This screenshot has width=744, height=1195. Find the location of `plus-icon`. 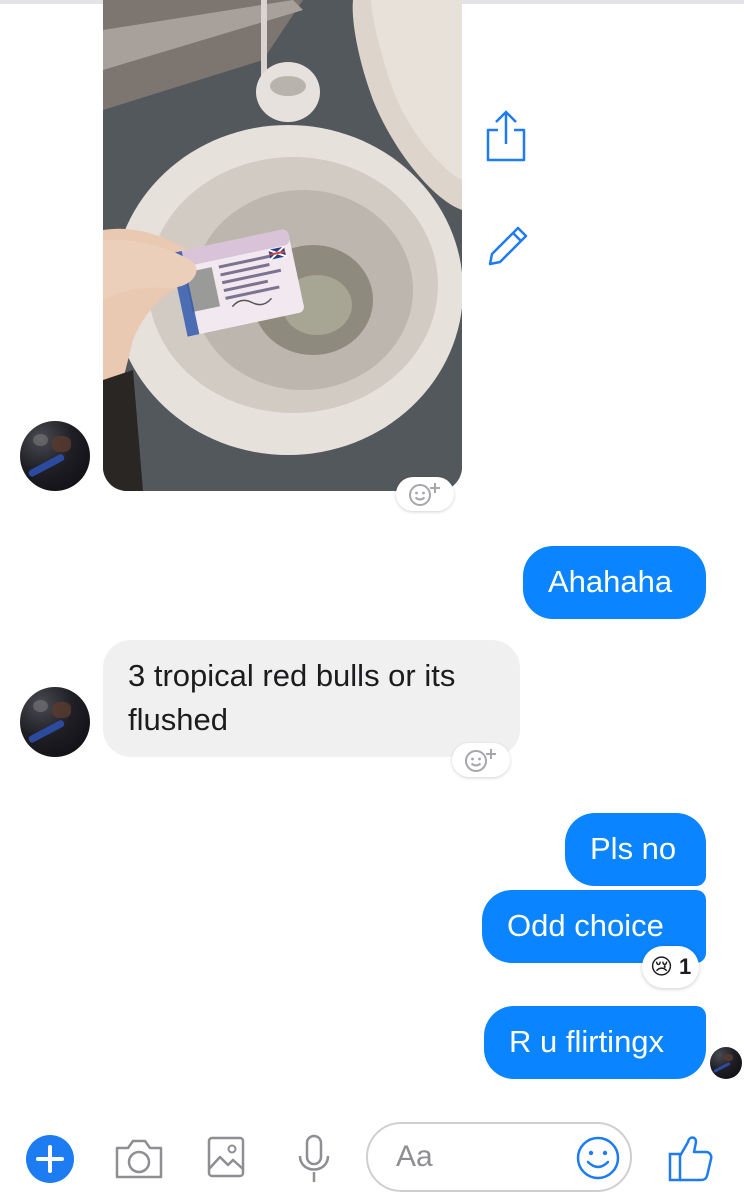

plus-icon is located at coordinates (50, 1159).